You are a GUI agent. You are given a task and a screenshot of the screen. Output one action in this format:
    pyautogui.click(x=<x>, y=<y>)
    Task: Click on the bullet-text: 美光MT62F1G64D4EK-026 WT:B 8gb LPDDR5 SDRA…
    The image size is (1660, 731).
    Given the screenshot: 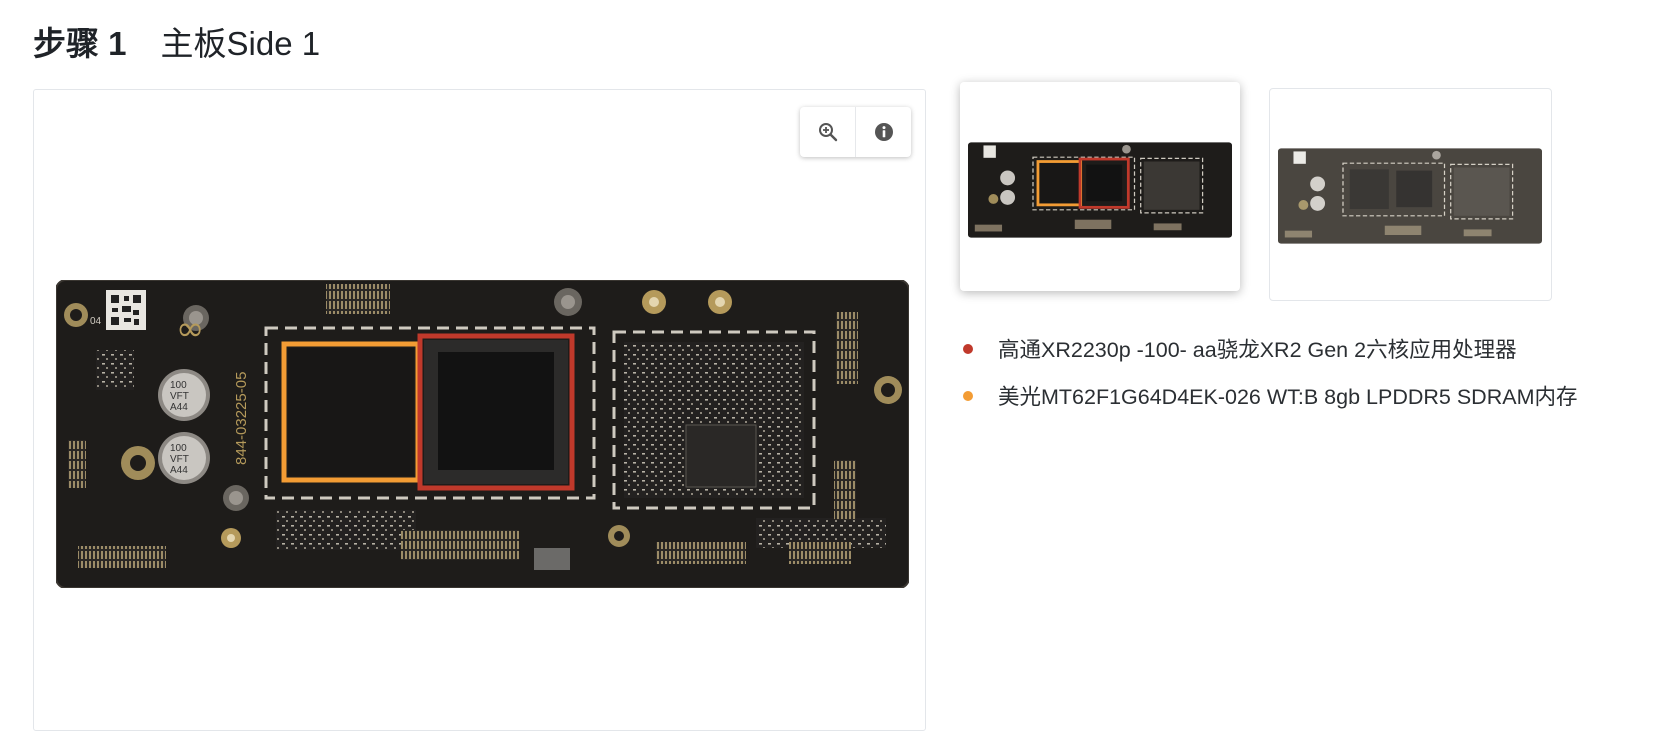 What is the action you would take?
    pyautogui.click(x=1288, y=397)
    